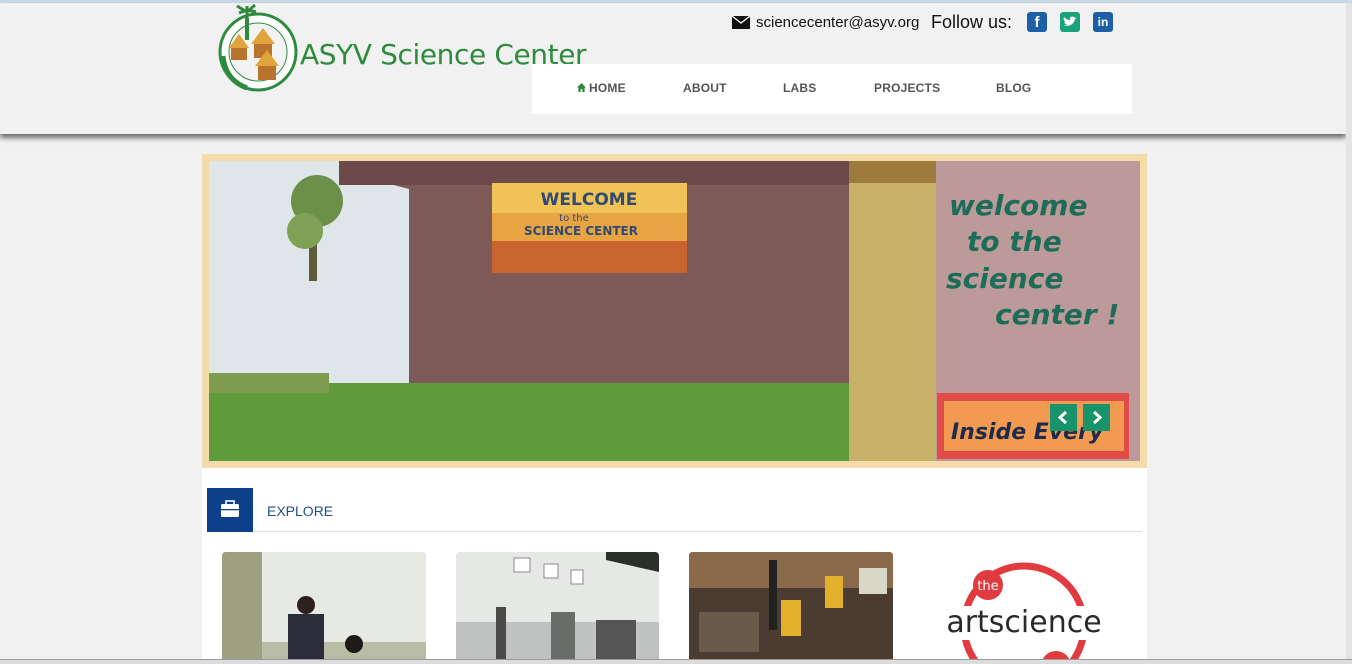 Image resolution: width=1352 pixels, height=664 pixels. I want to click on card-workshop, so click(557, 608).